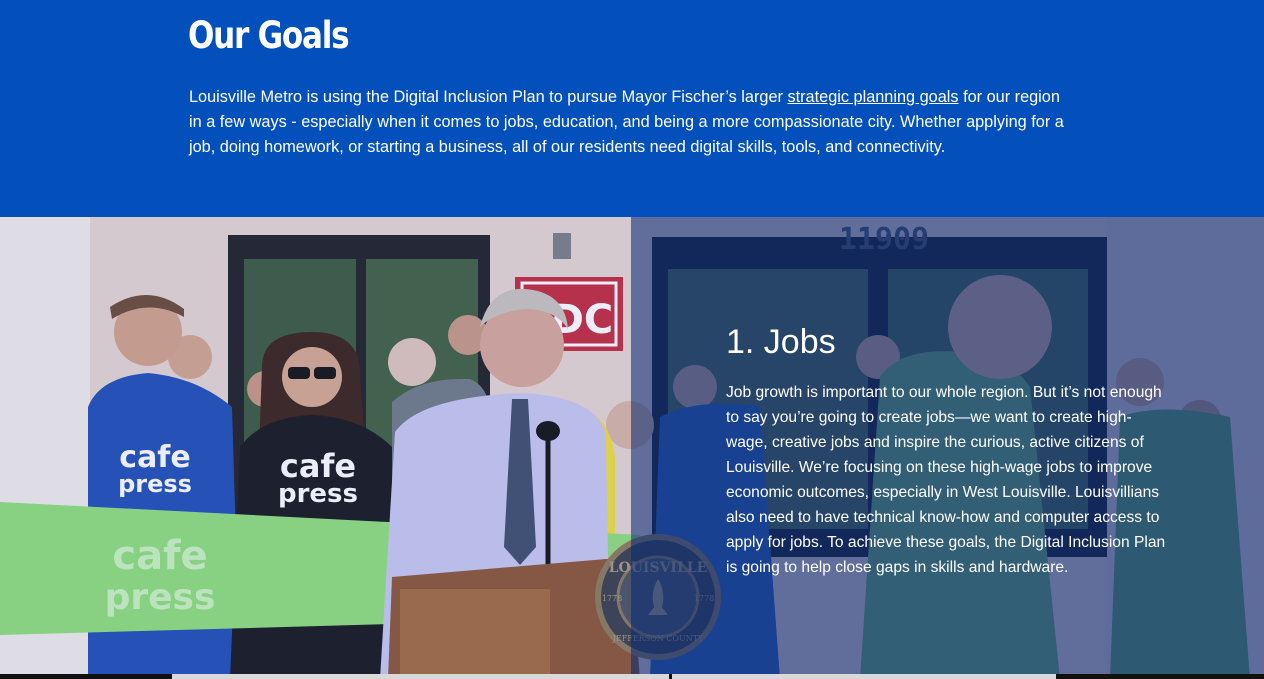 The width and height of the screenshot is (1264, 679). What do you see at coordinates (781, 342) in the screenshot?
I see `jobs-heading: 1. Jobs` at bounding box center [781, 342].